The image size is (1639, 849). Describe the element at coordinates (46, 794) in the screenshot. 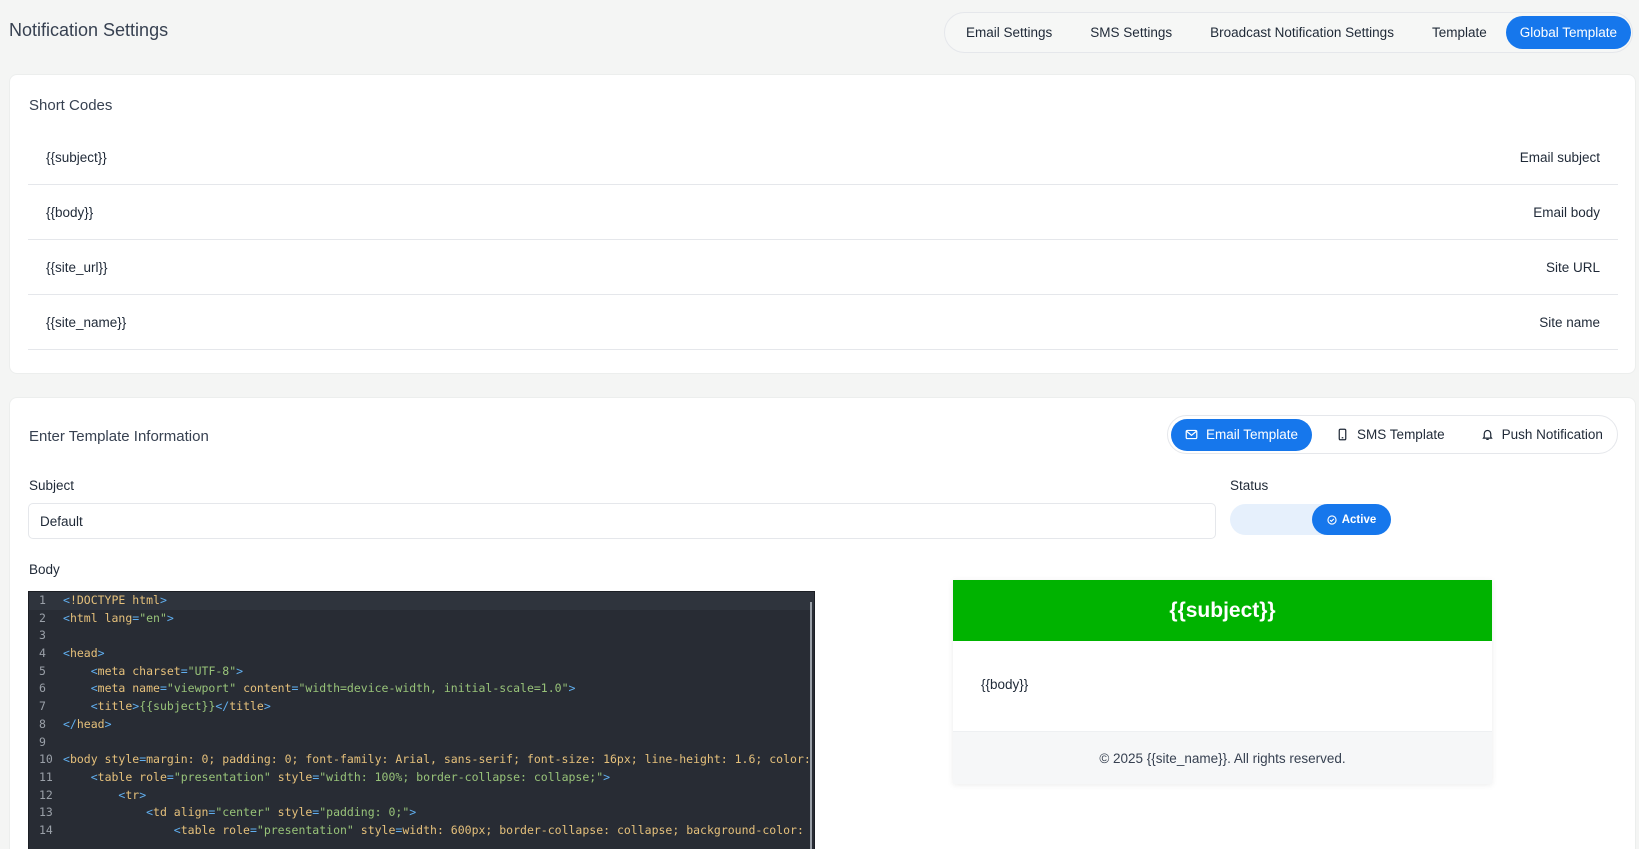

I see `line-number: 12` at that location.